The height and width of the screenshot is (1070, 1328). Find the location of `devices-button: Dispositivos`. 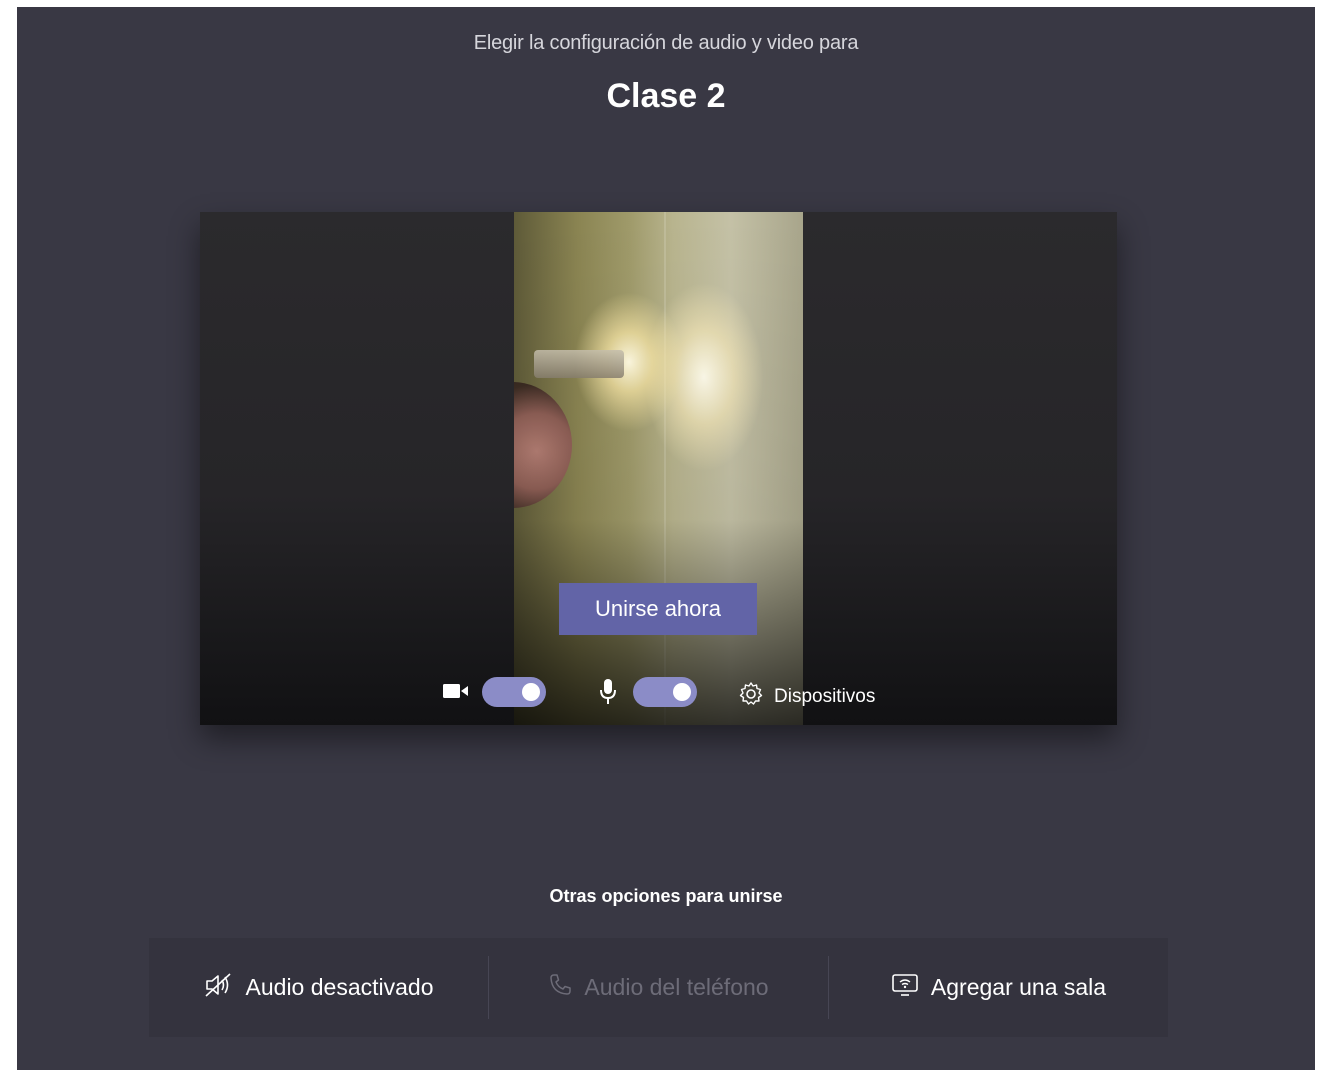

devices-button: Dispositivos is located at coordinates (806, 697).